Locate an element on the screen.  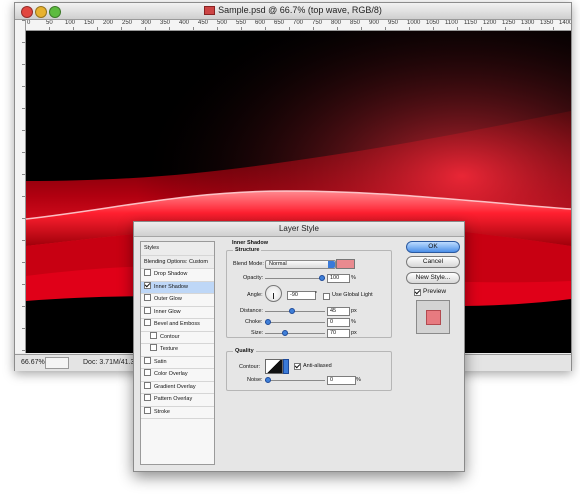
style-item: Outer Glow is located at coordinates (177, 300).